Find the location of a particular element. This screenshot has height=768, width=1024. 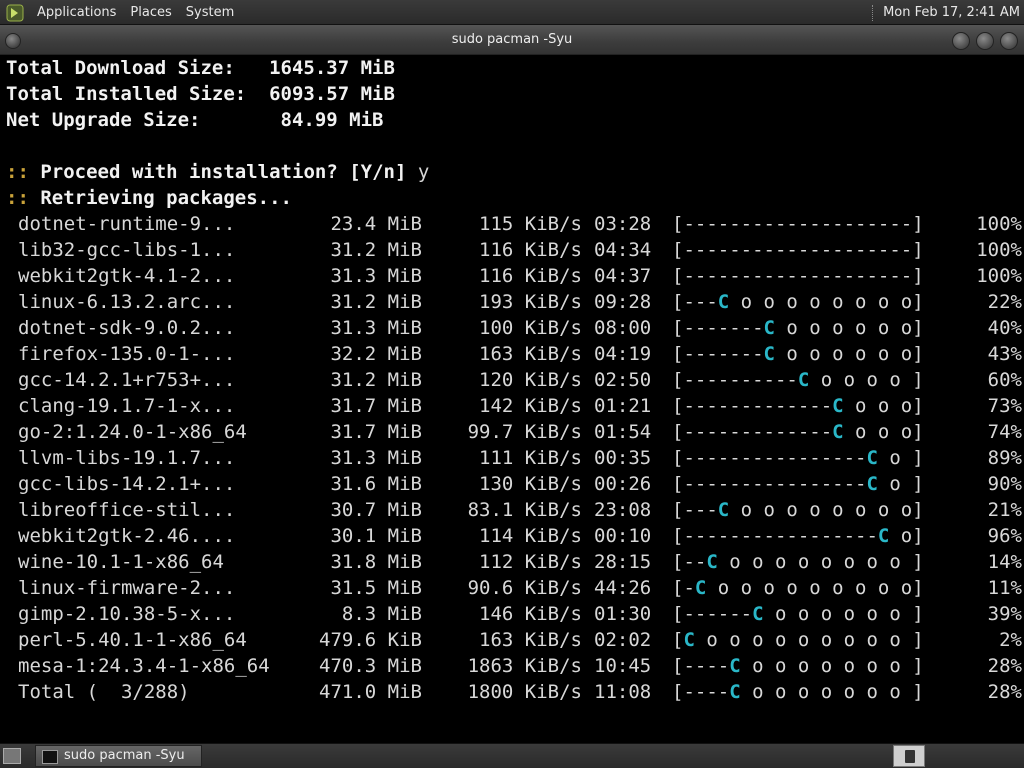

progress-percent: 43% is located at coordinates (1004, 354).